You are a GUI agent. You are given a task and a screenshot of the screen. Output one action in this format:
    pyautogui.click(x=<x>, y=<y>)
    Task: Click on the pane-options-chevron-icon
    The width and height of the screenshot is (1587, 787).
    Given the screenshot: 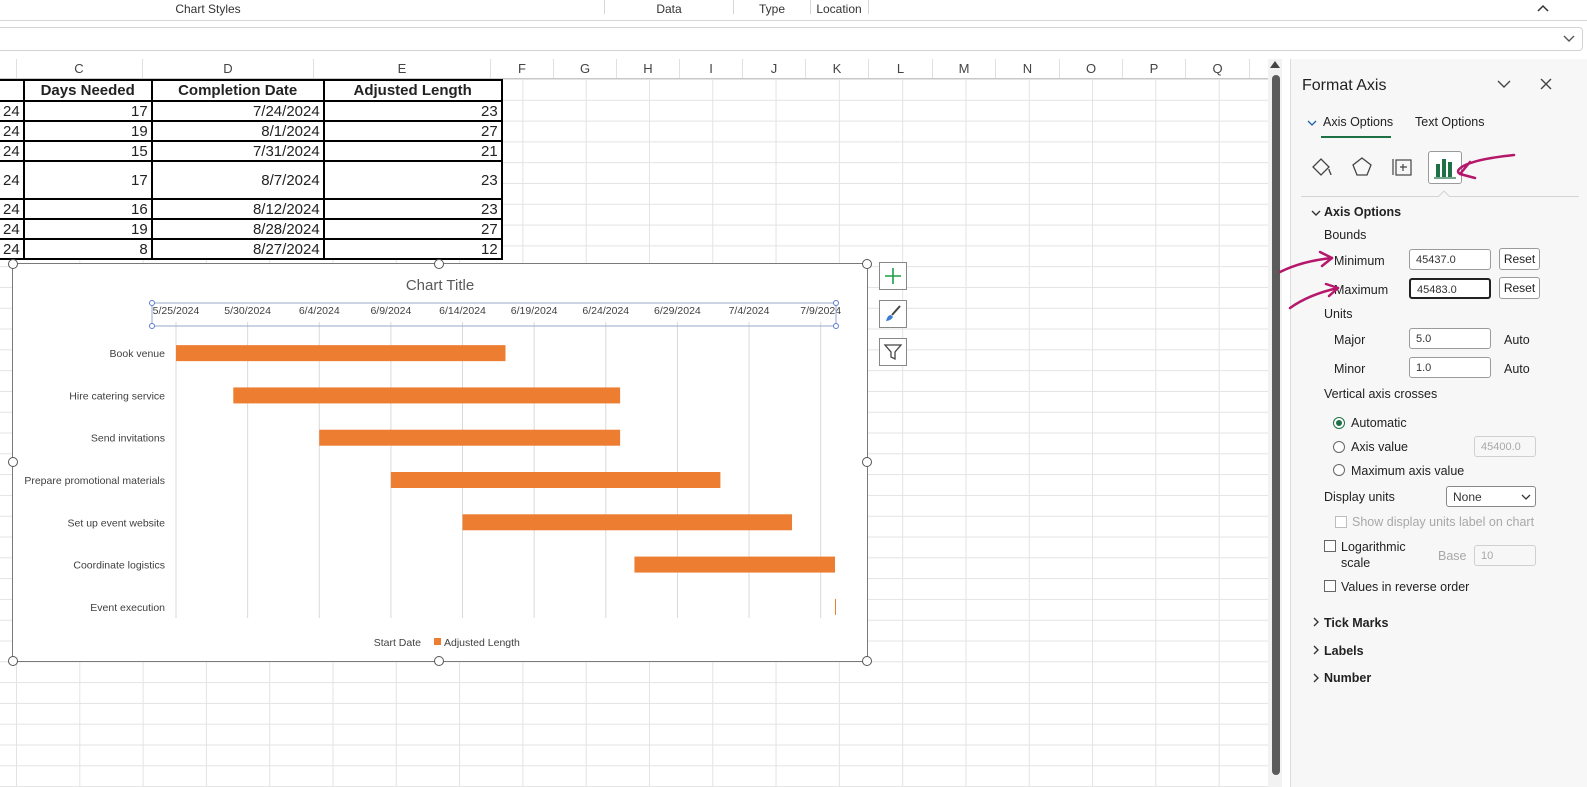 What is the action you would take?
    pyautogui.click(x=1504, y=84)
    